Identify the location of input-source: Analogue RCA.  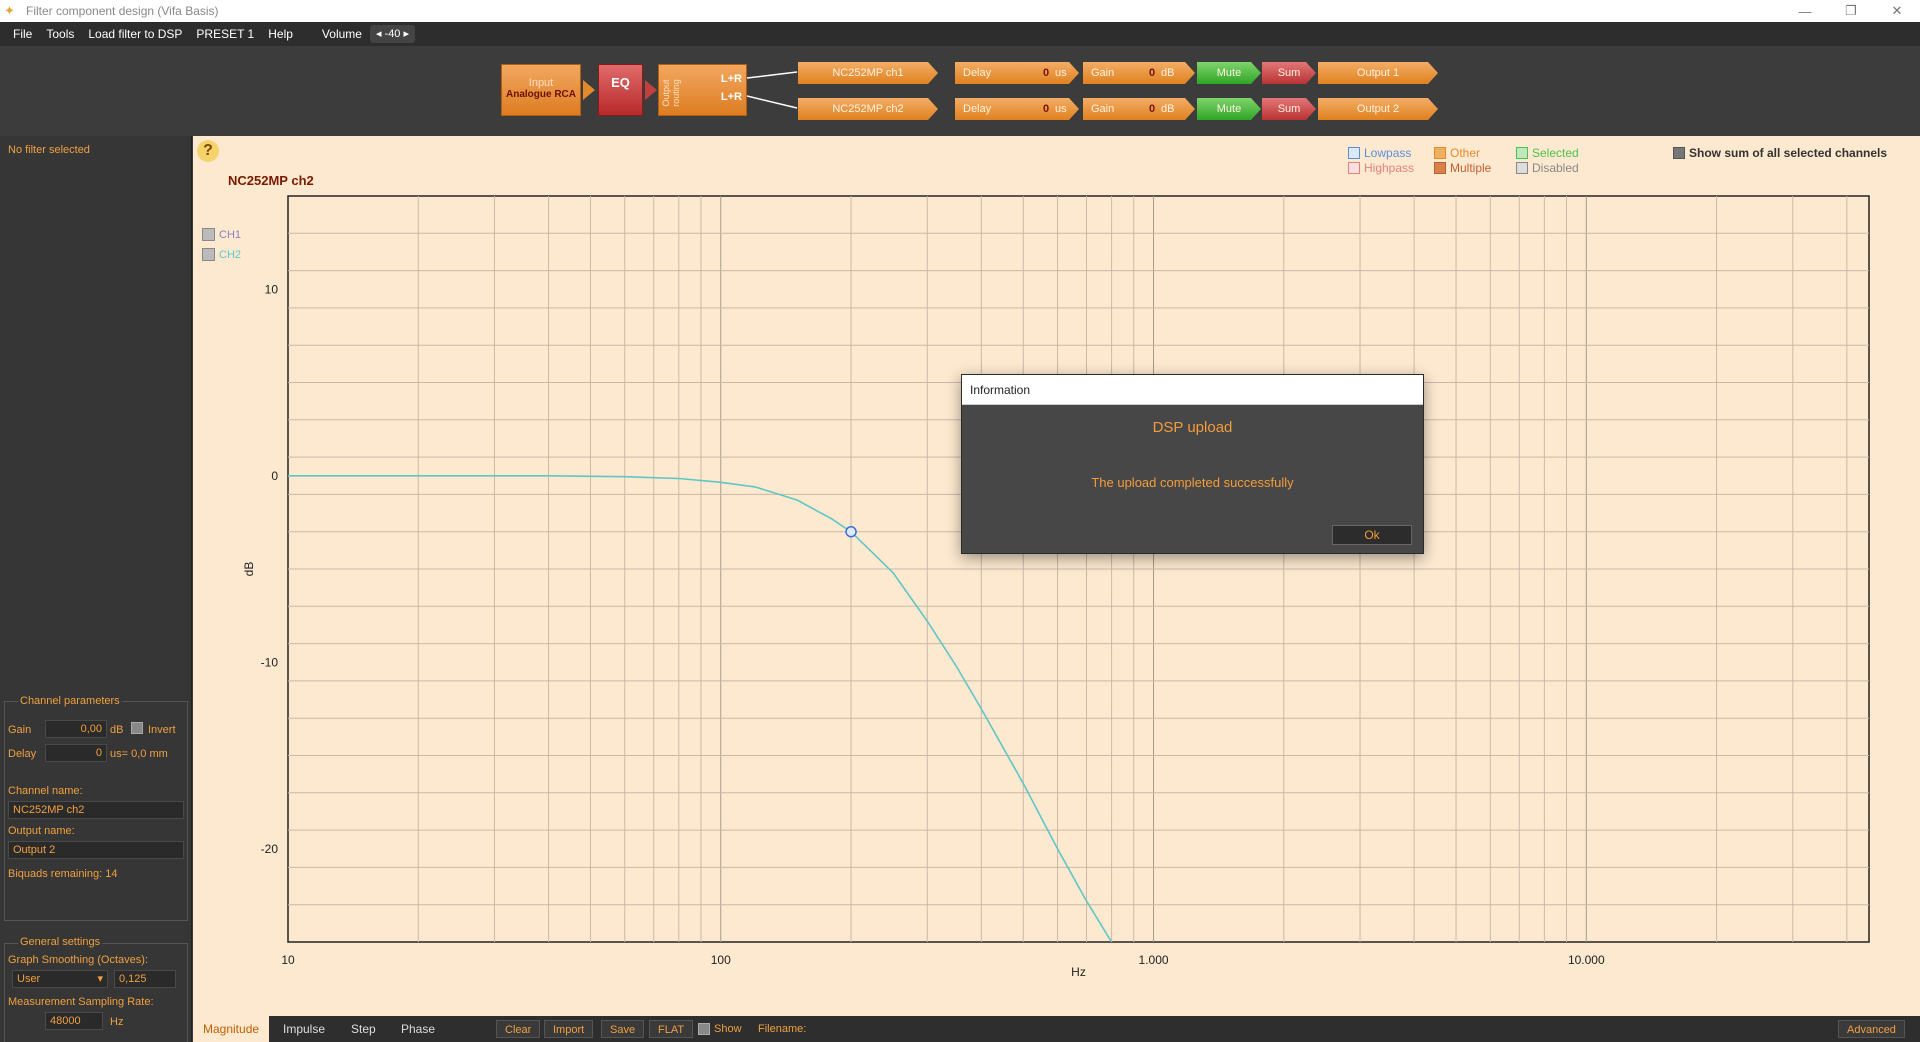
(541, 94).